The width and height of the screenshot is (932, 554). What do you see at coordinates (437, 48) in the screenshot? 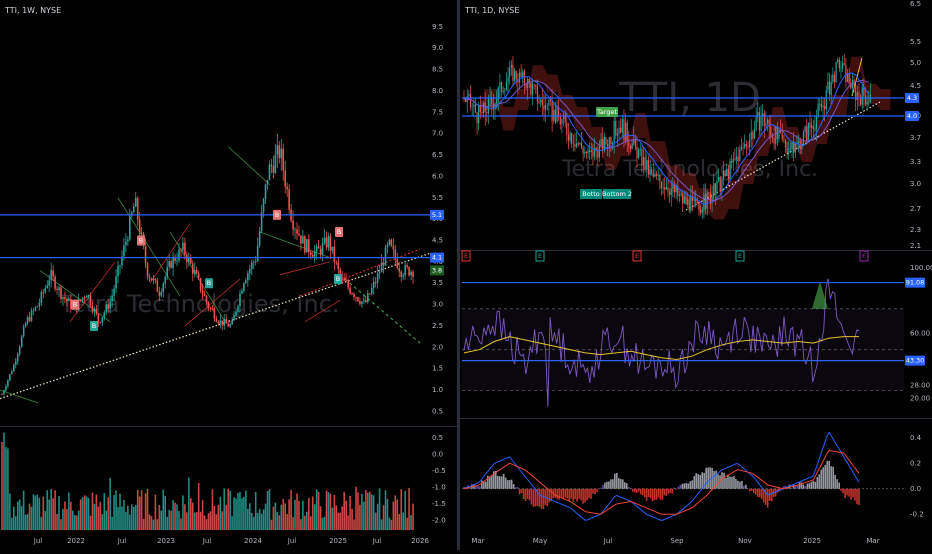
I see `weekly-y-tick-label: 9.0` at bounding box center [437, 48].